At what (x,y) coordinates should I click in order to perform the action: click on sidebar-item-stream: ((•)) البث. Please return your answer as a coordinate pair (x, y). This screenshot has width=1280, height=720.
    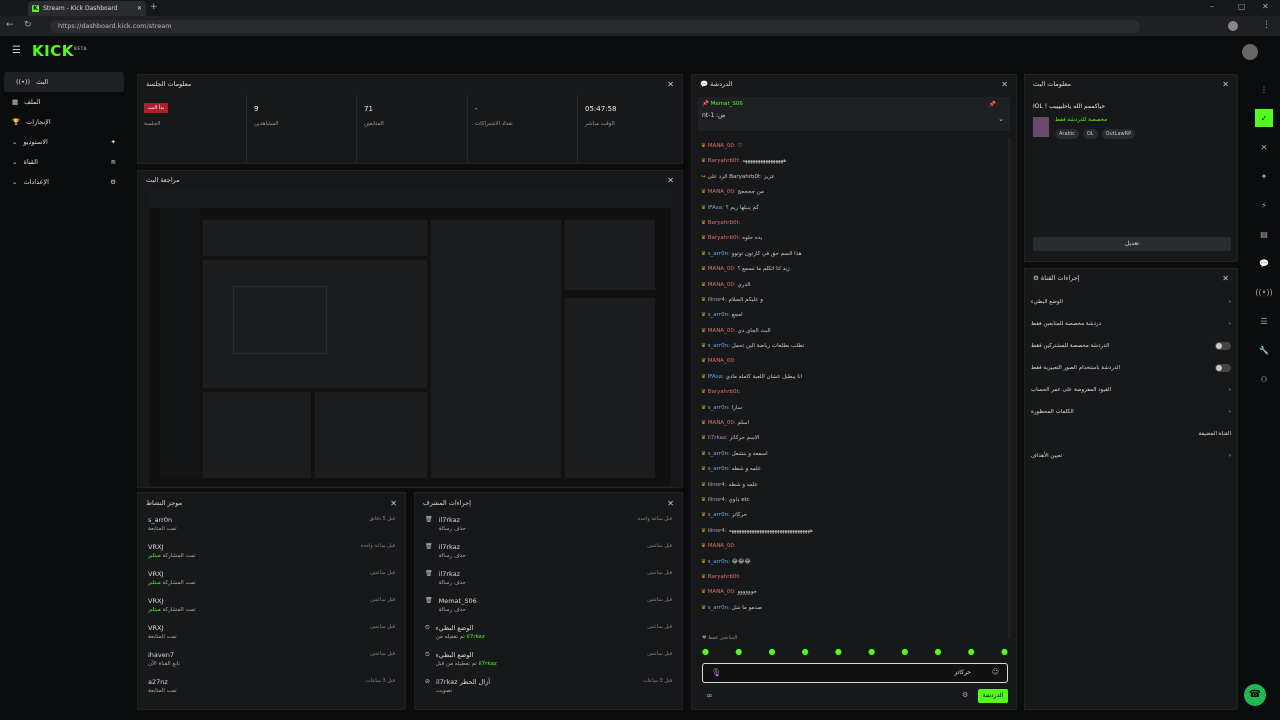
    Looking at the image, I should click on (64, 82).